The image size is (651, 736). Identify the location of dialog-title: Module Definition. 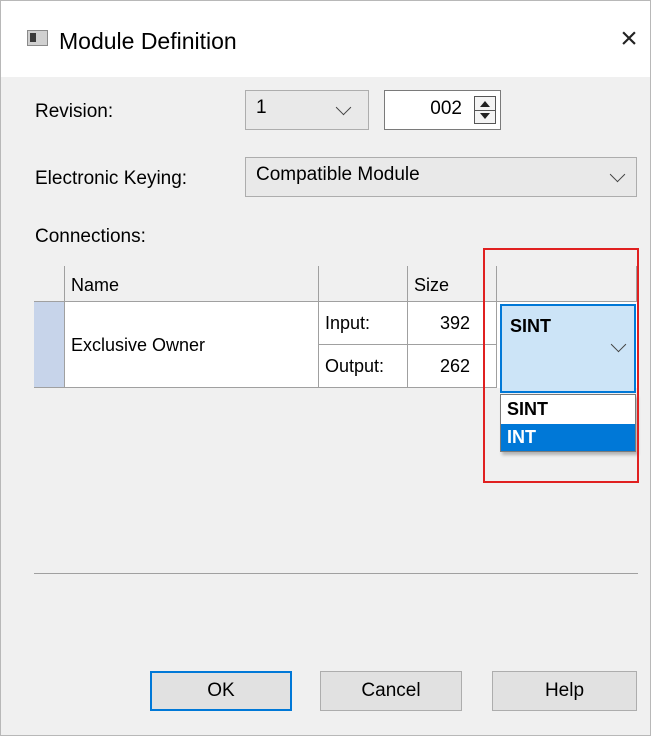
(148, 41).